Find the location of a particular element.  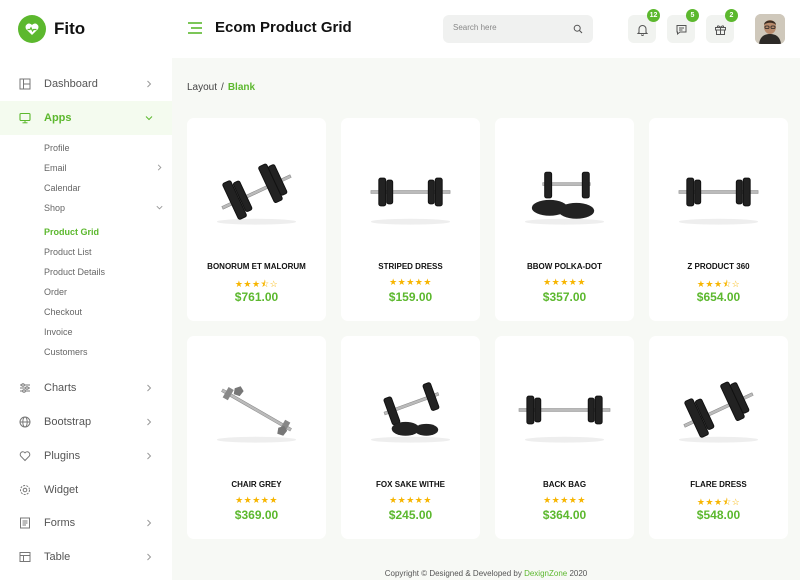

sidebar-subitem-invoice: Invoice is located at coordinates (104, 332).